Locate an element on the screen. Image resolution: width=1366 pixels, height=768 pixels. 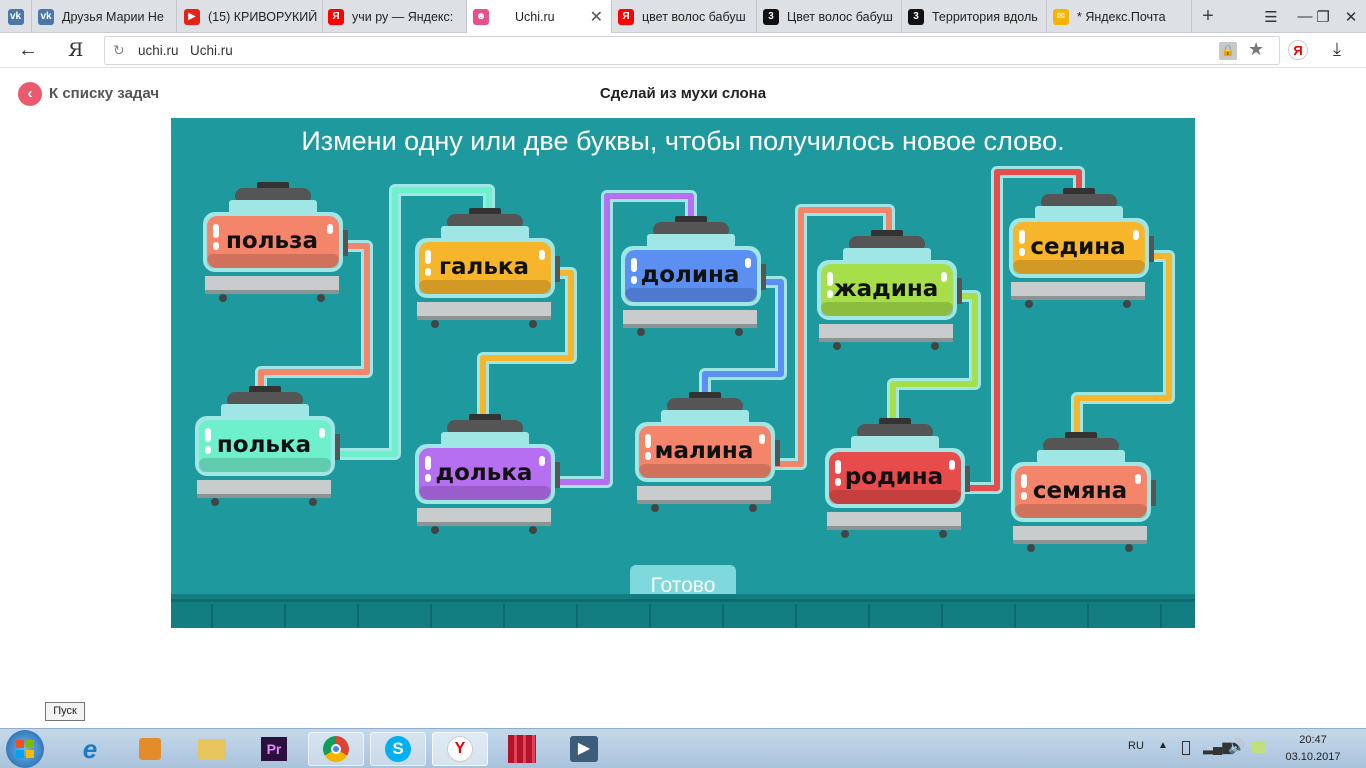
clock-time: 20:47 is located at coordinates (1313, 740).